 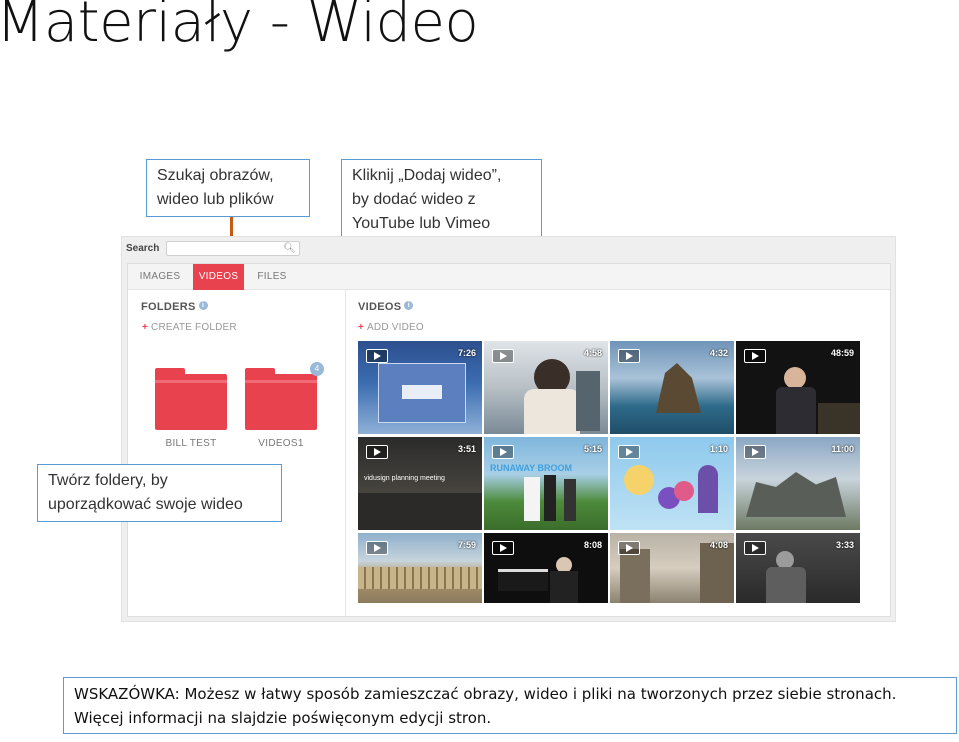 I want to click on video-thumbnail: 4:32, so click(x=672, y=387).